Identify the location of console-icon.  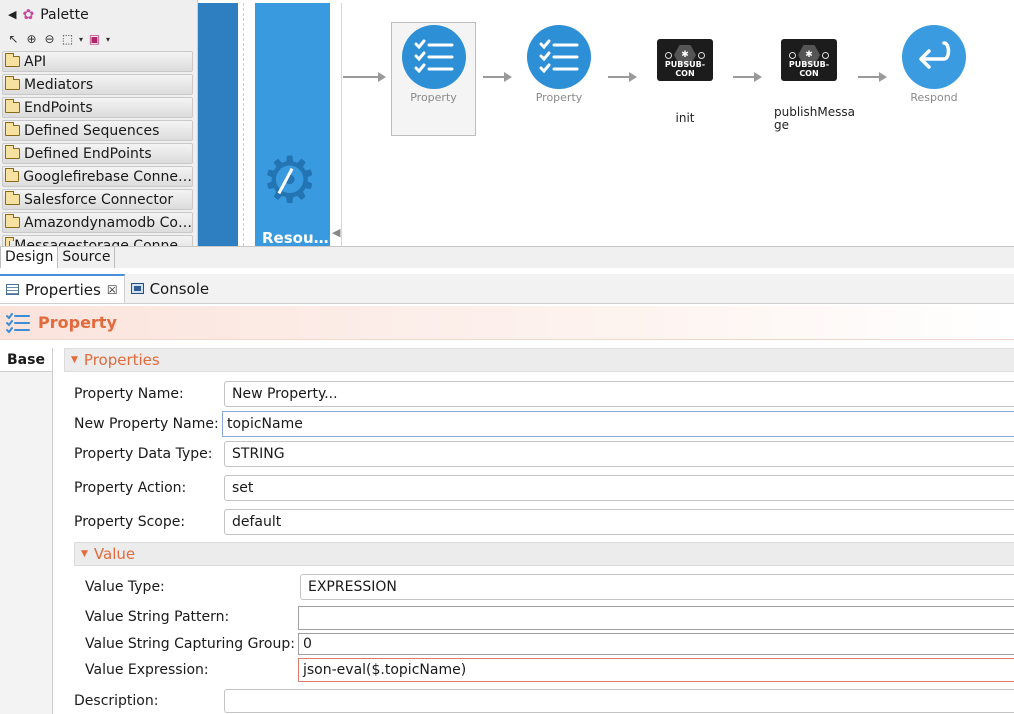
(137, 288).